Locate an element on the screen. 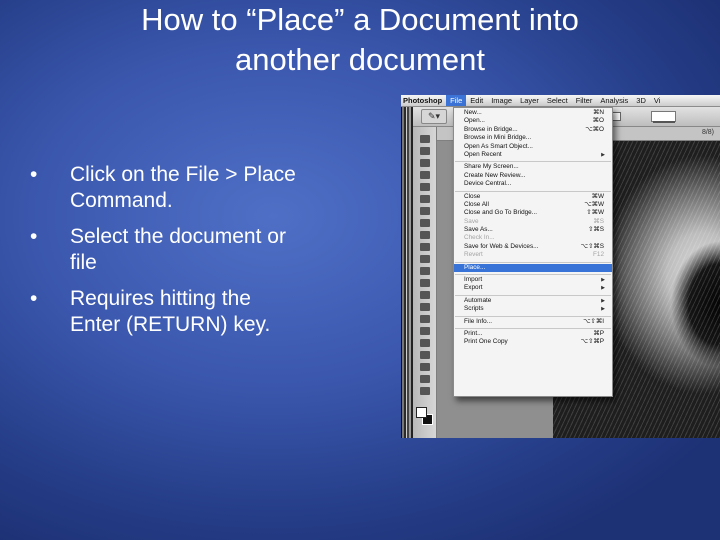  menu-select: Select is located at coordinates (557, 100).